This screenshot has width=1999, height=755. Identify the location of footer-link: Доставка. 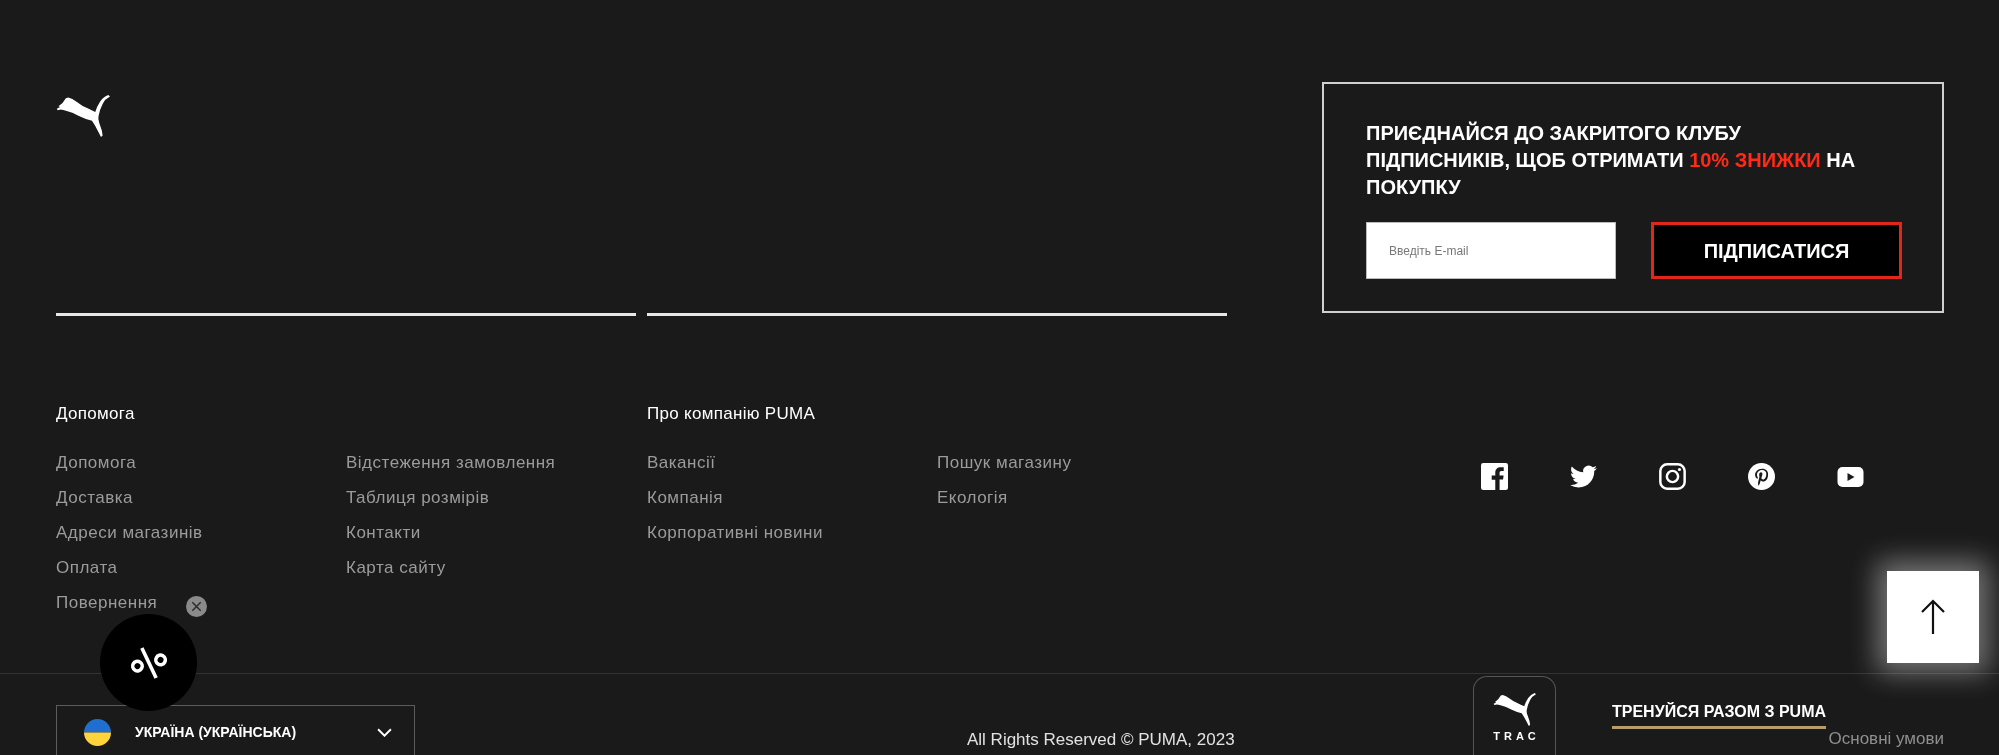
(94, 498).